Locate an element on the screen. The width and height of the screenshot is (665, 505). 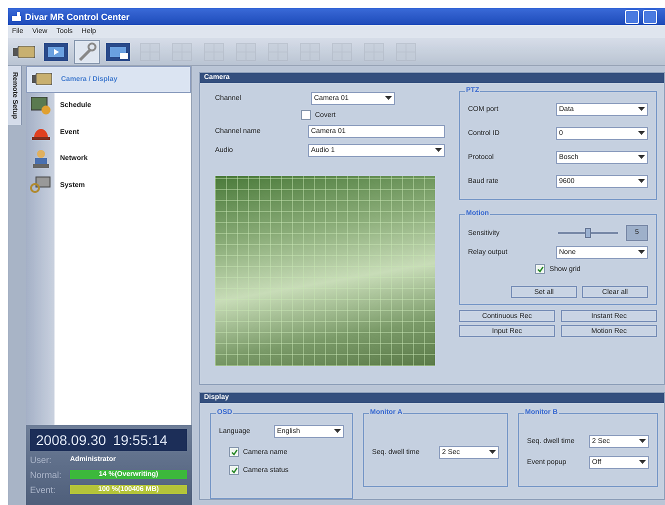
close-button is located at coordinates (650, 17).